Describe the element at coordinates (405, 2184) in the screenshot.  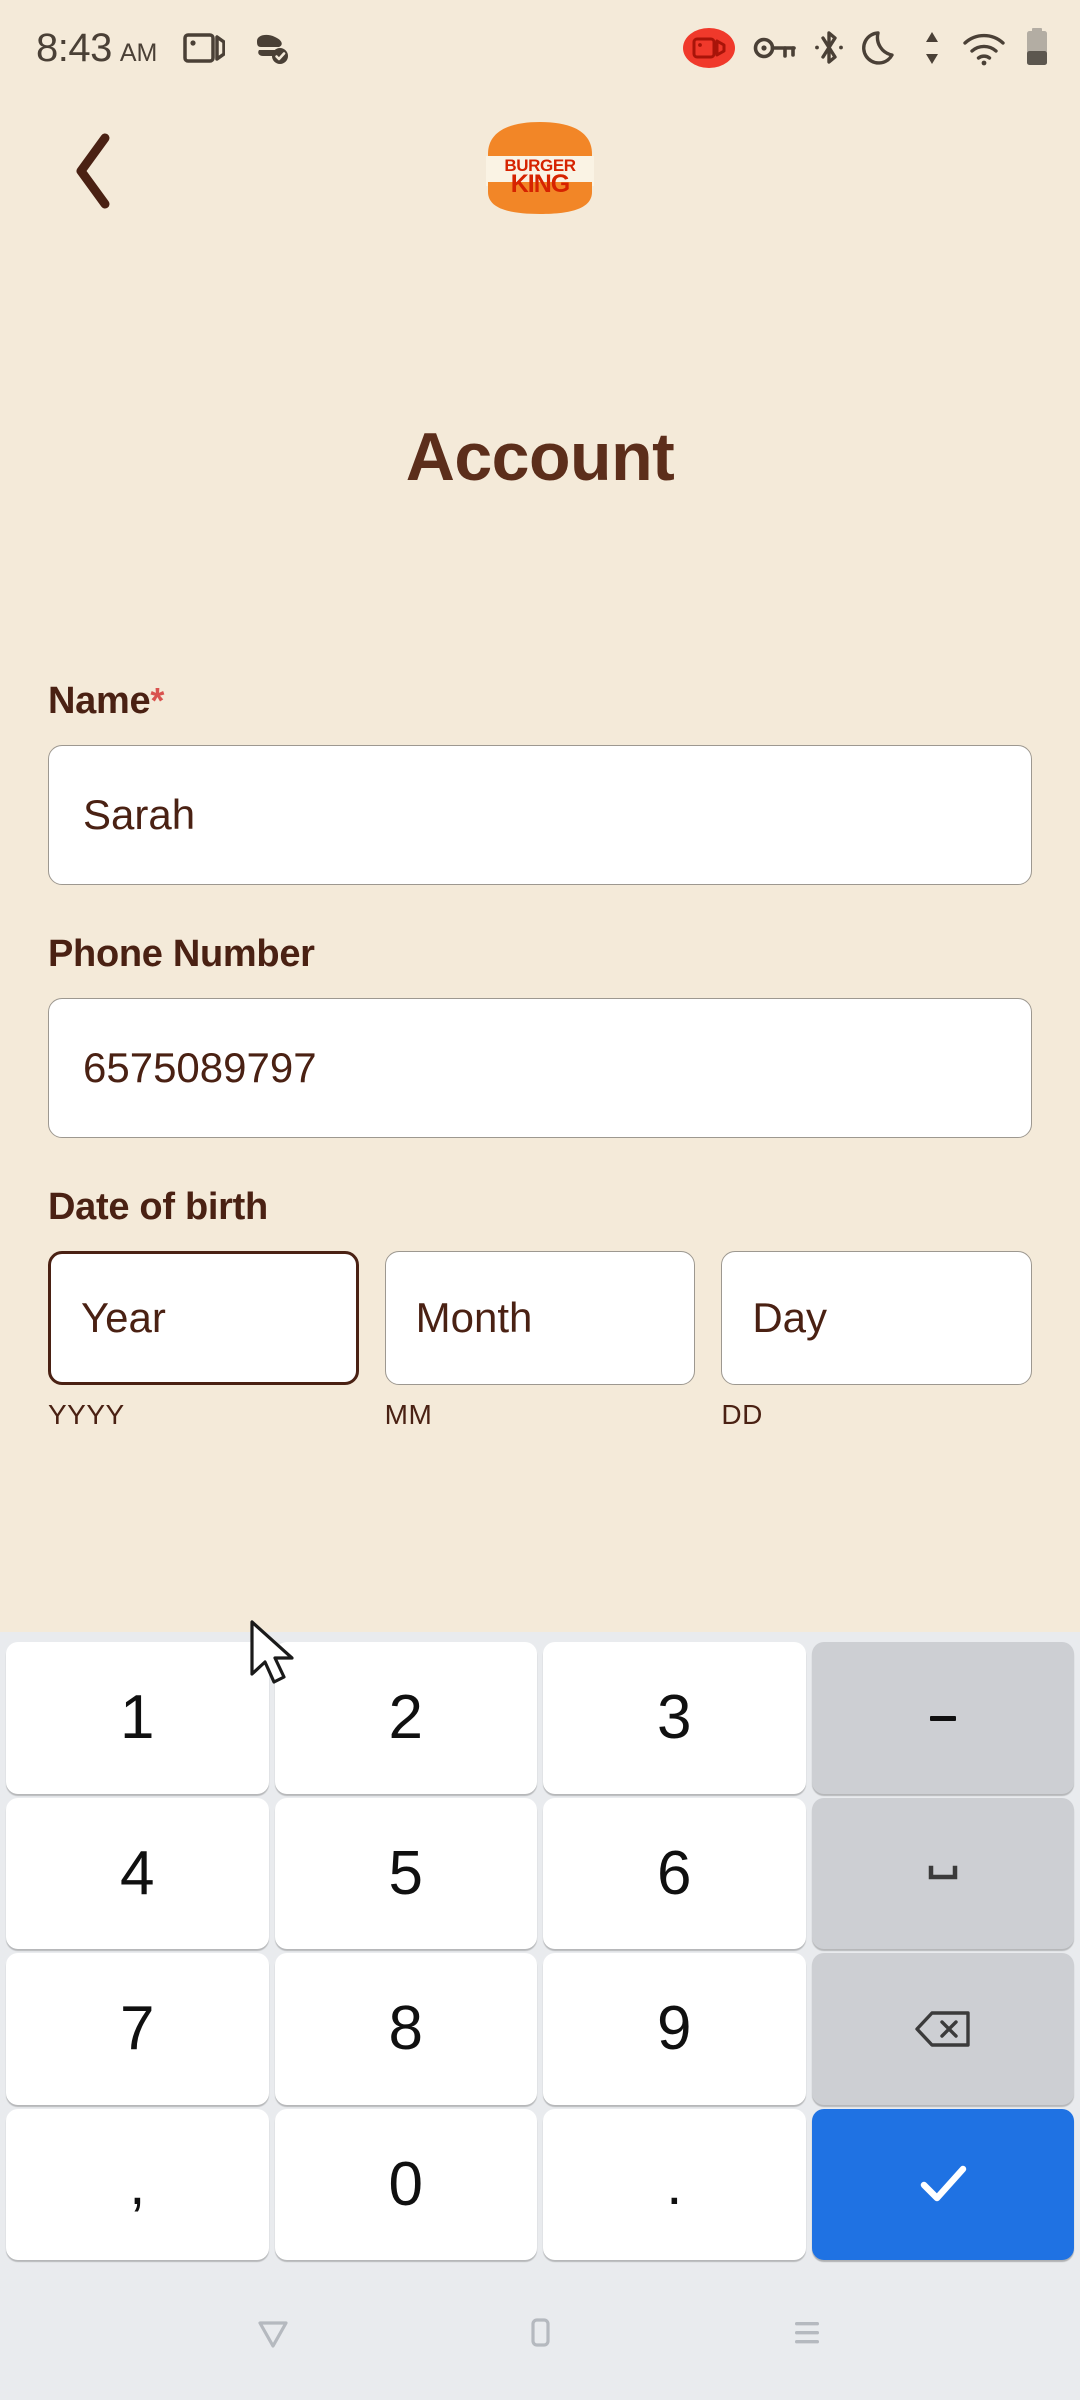
I see `key-0: 0` at that location.